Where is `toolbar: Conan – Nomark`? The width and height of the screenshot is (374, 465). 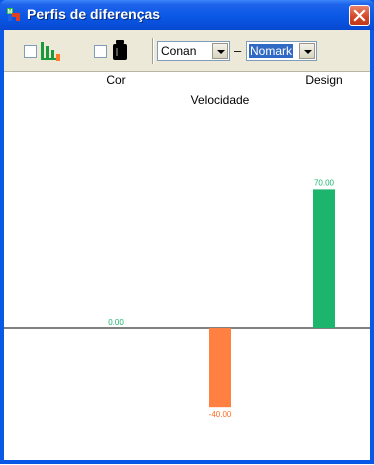 toolbar: Conan – Nomark is located at coordinates (187, 51).